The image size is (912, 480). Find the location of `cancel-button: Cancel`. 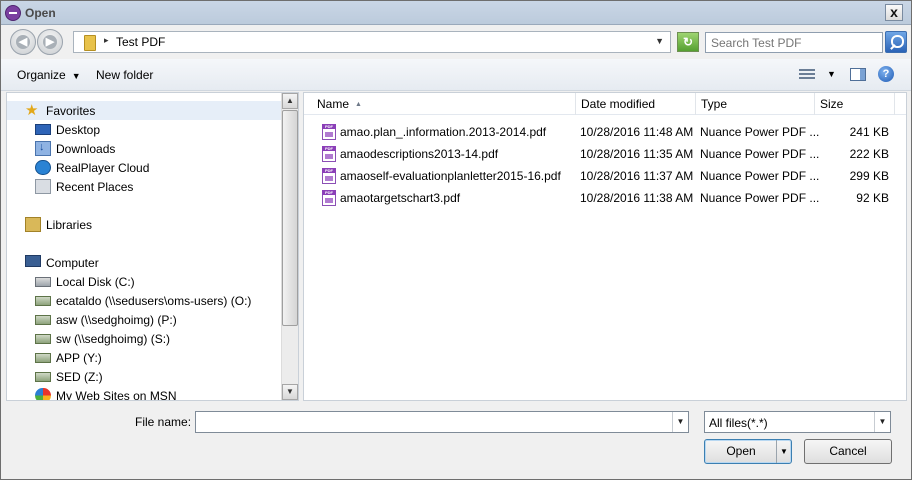

cancel-button: Cancel is located at coordinates (848, 451).